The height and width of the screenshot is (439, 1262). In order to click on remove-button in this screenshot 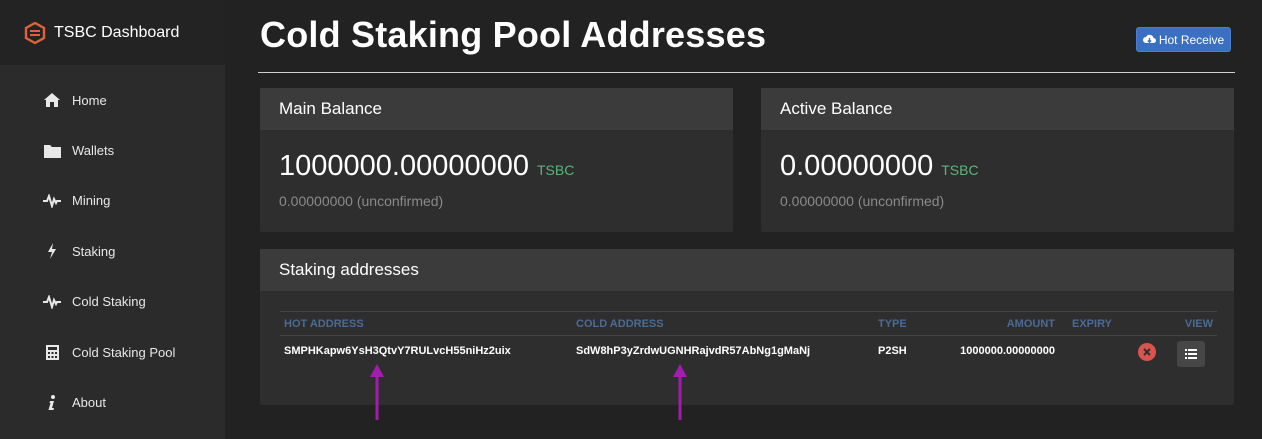, I will do `click(1147, 352)`.